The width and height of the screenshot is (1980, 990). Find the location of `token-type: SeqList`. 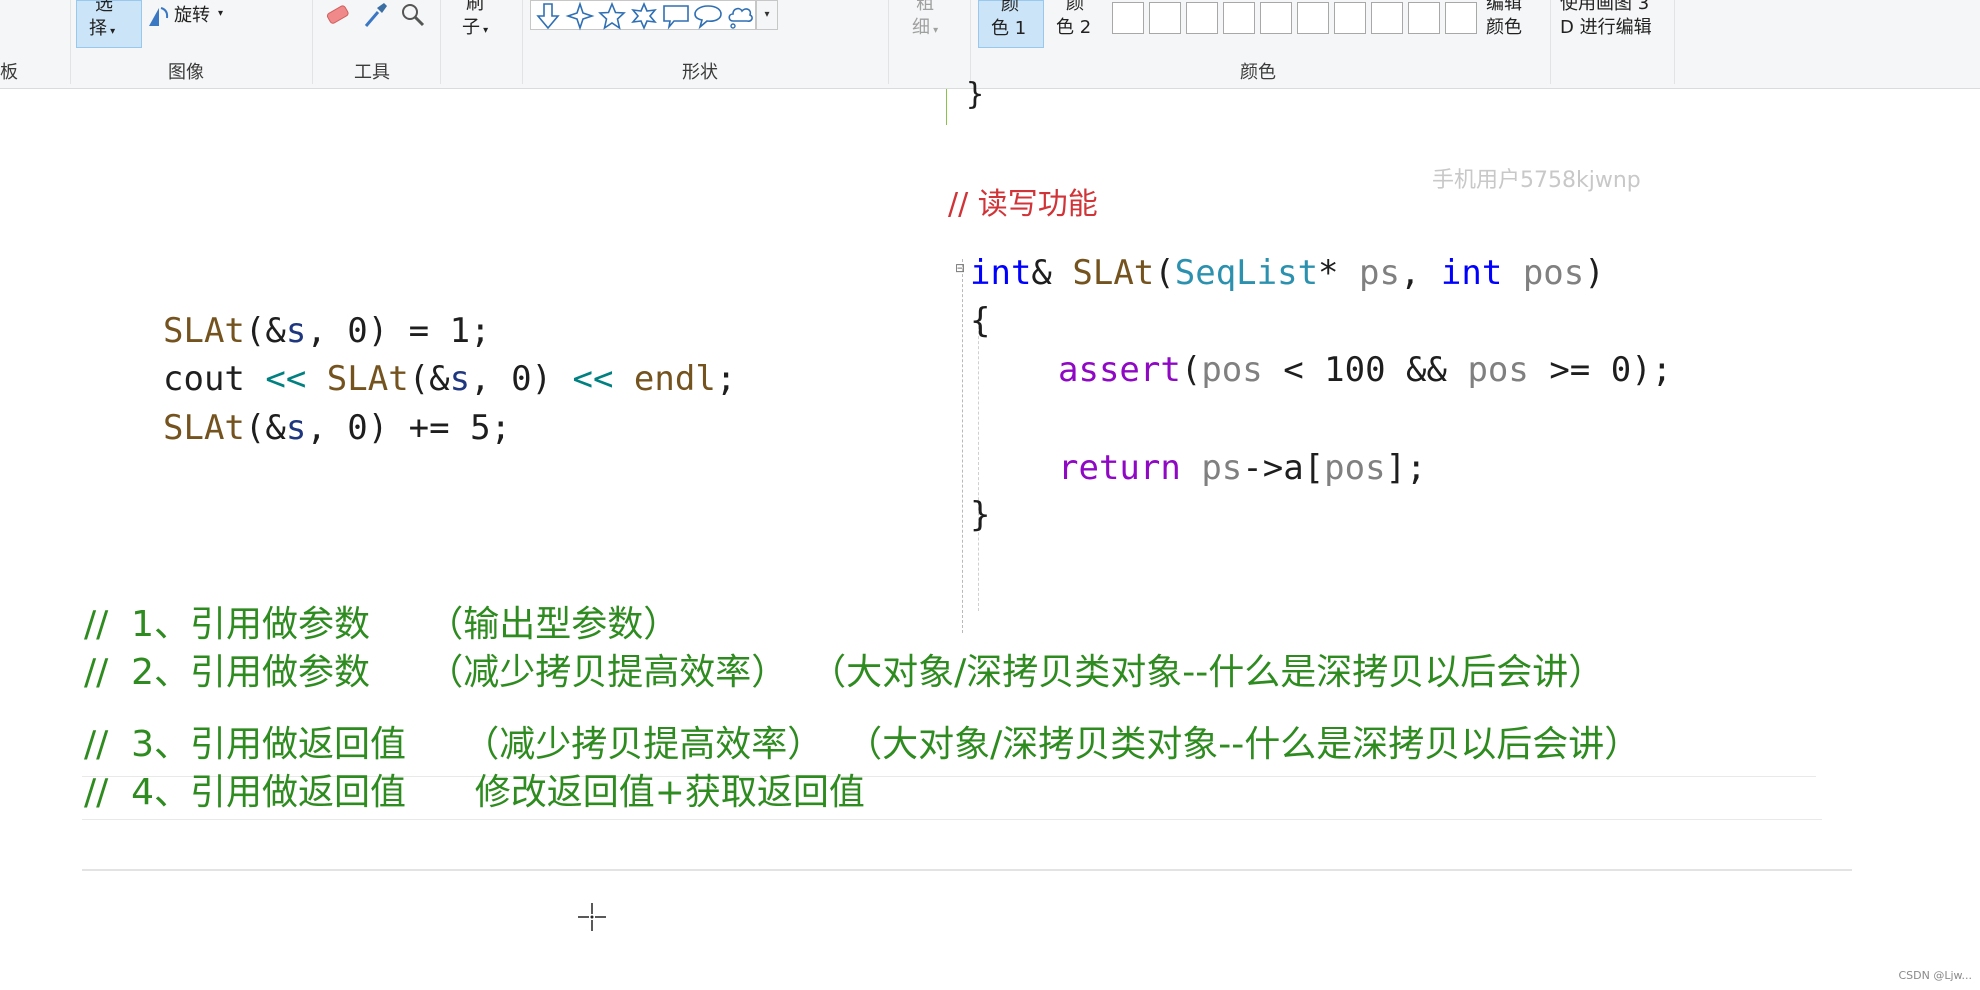

token-type: SeqList is located at coordinates (1246, 273).